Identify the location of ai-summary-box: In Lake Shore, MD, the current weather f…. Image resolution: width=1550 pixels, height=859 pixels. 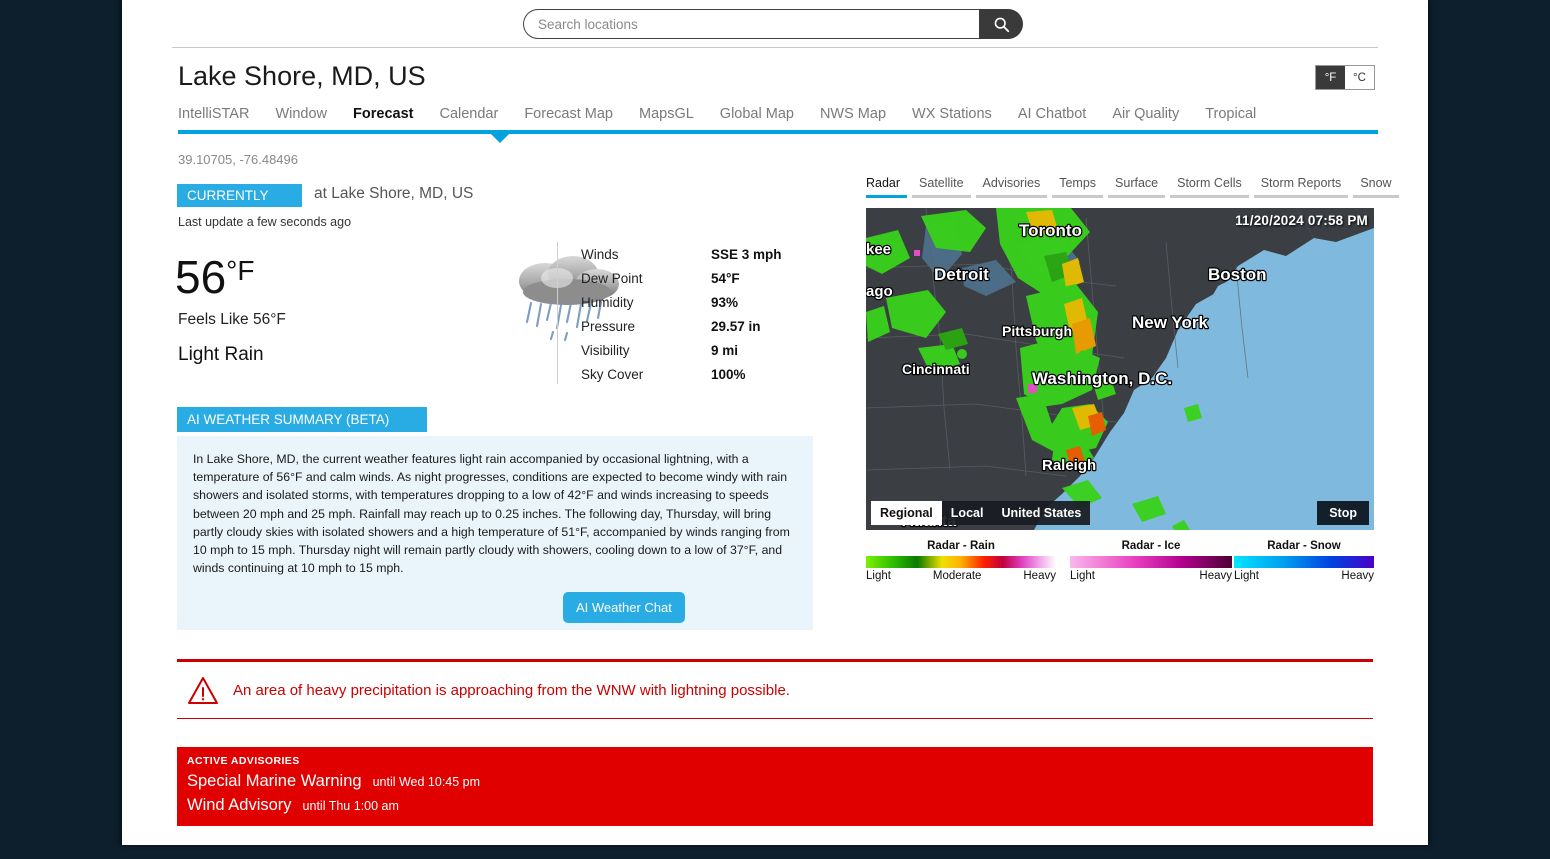
(495, 533).